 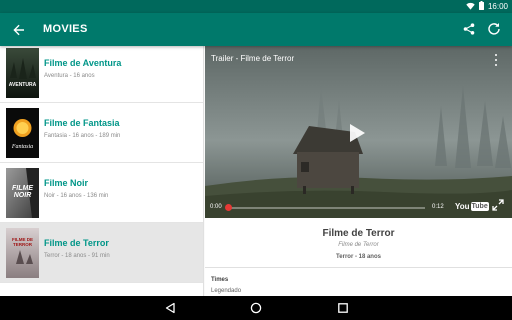 I want to click on poster-thumbnail: Fantasia, so click(x=22, y=133).